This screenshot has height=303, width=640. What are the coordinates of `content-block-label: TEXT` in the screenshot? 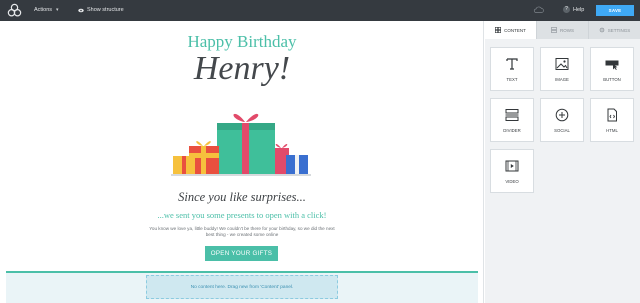 It's located at (512, 79).